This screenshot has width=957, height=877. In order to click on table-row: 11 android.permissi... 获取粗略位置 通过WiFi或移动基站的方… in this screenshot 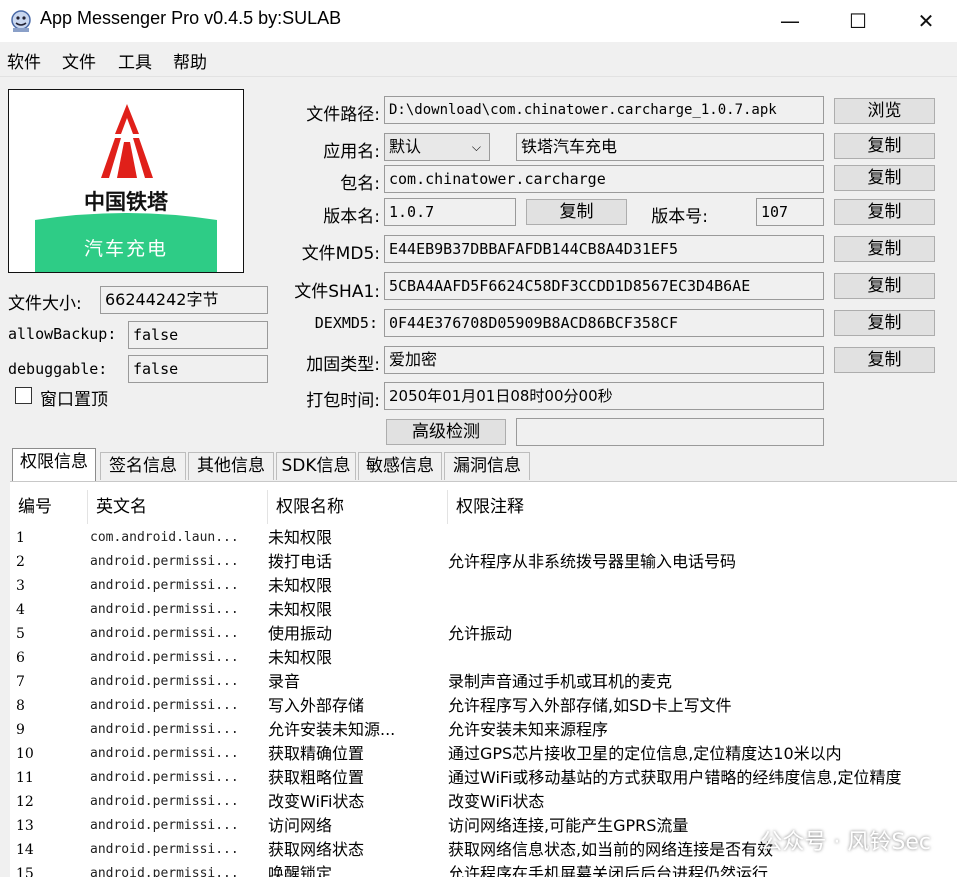, I will do `click(483, 778)`.